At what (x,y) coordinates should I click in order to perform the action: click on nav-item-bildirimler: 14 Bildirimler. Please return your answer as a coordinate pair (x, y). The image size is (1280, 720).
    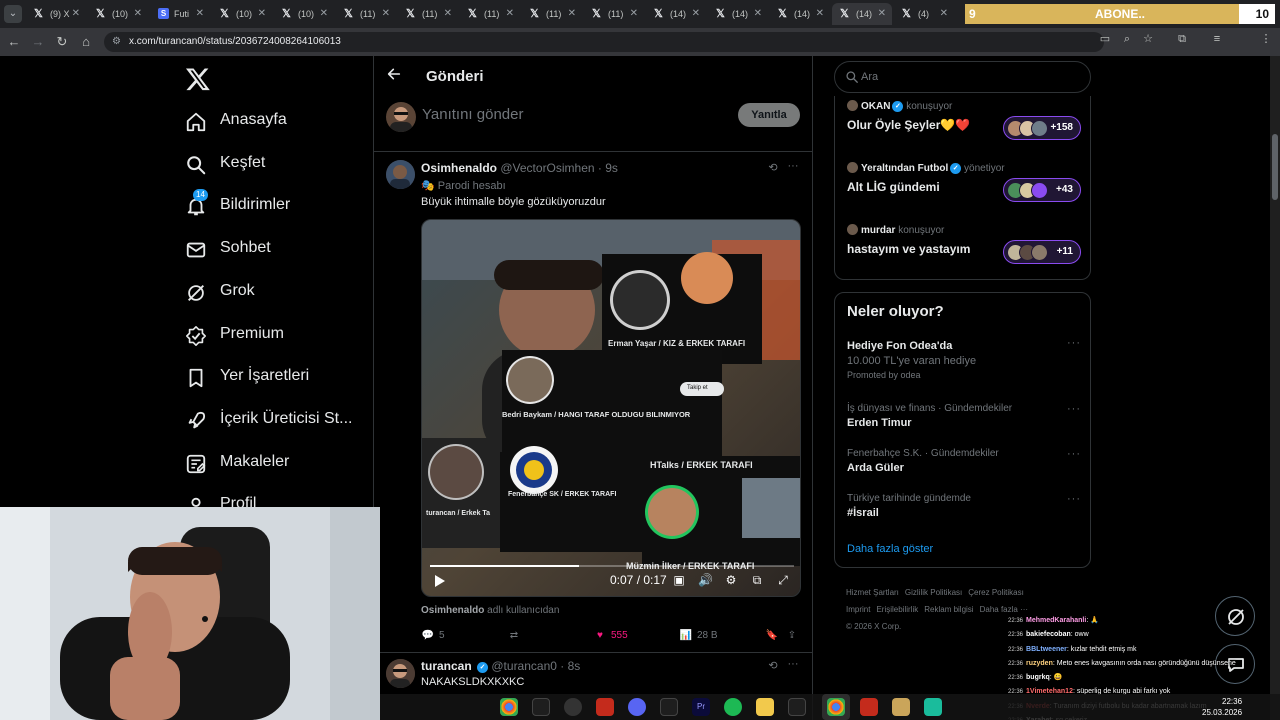
    Looking at the image, I should click on (270, 206).